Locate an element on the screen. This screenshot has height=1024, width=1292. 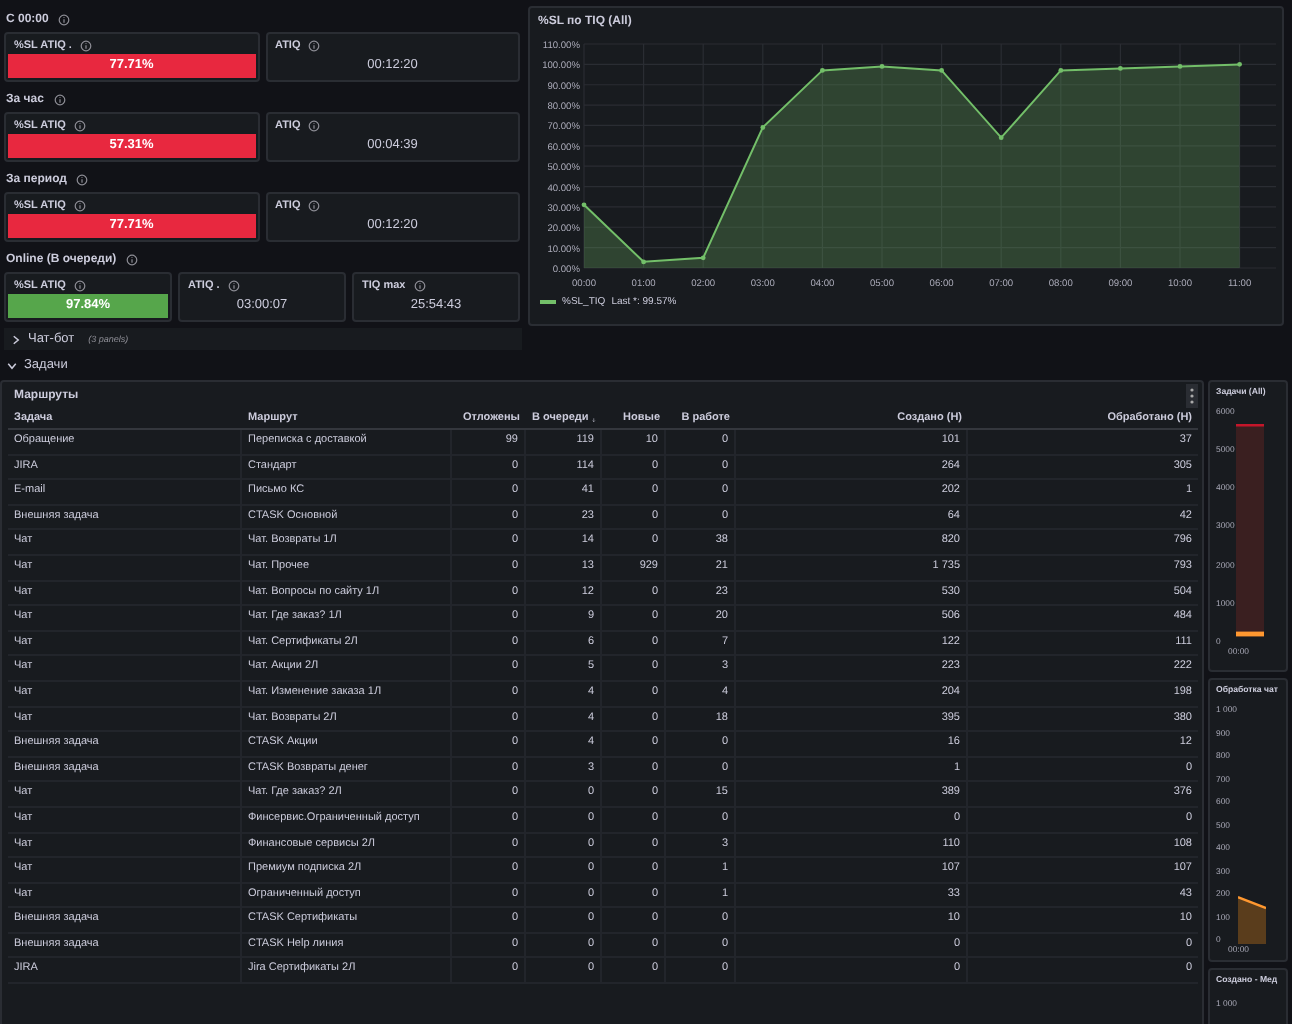
menu-icon is located at coordinates (1192, 395).